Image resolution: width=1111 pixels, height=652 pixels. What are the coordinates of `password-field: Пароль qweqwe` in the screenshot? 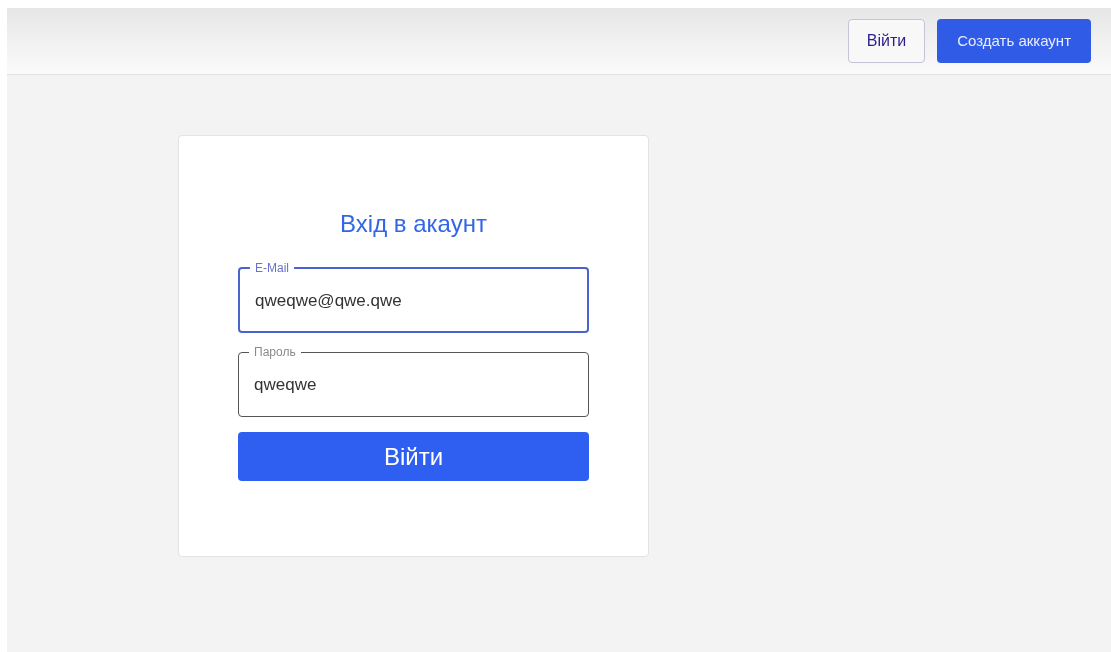 It's located at (413, 380).